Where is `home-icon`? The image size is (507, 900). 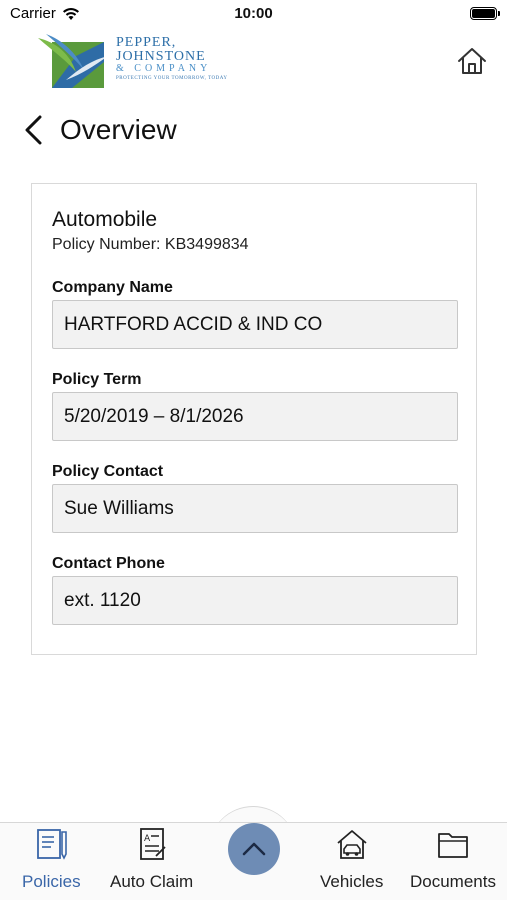 home-icon is located at coordinates (472, 61).